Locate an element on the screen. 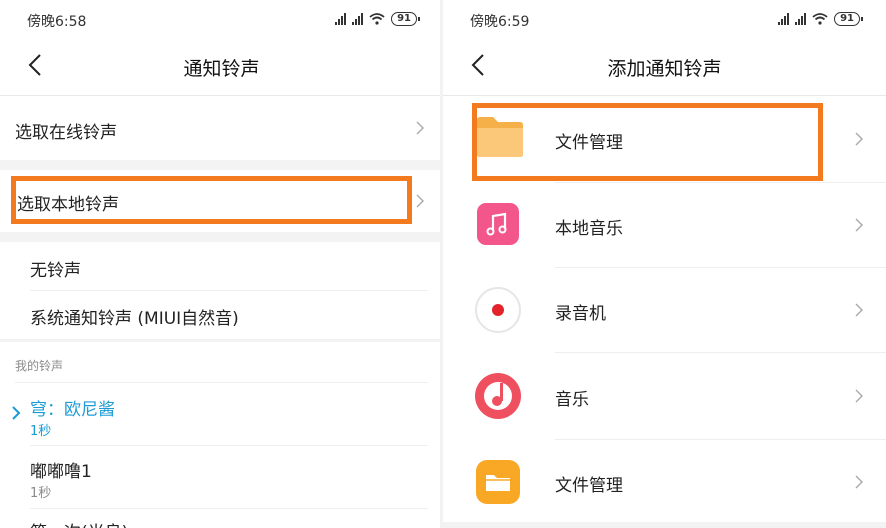  bottom-gap is located at coordinates (664, 525).